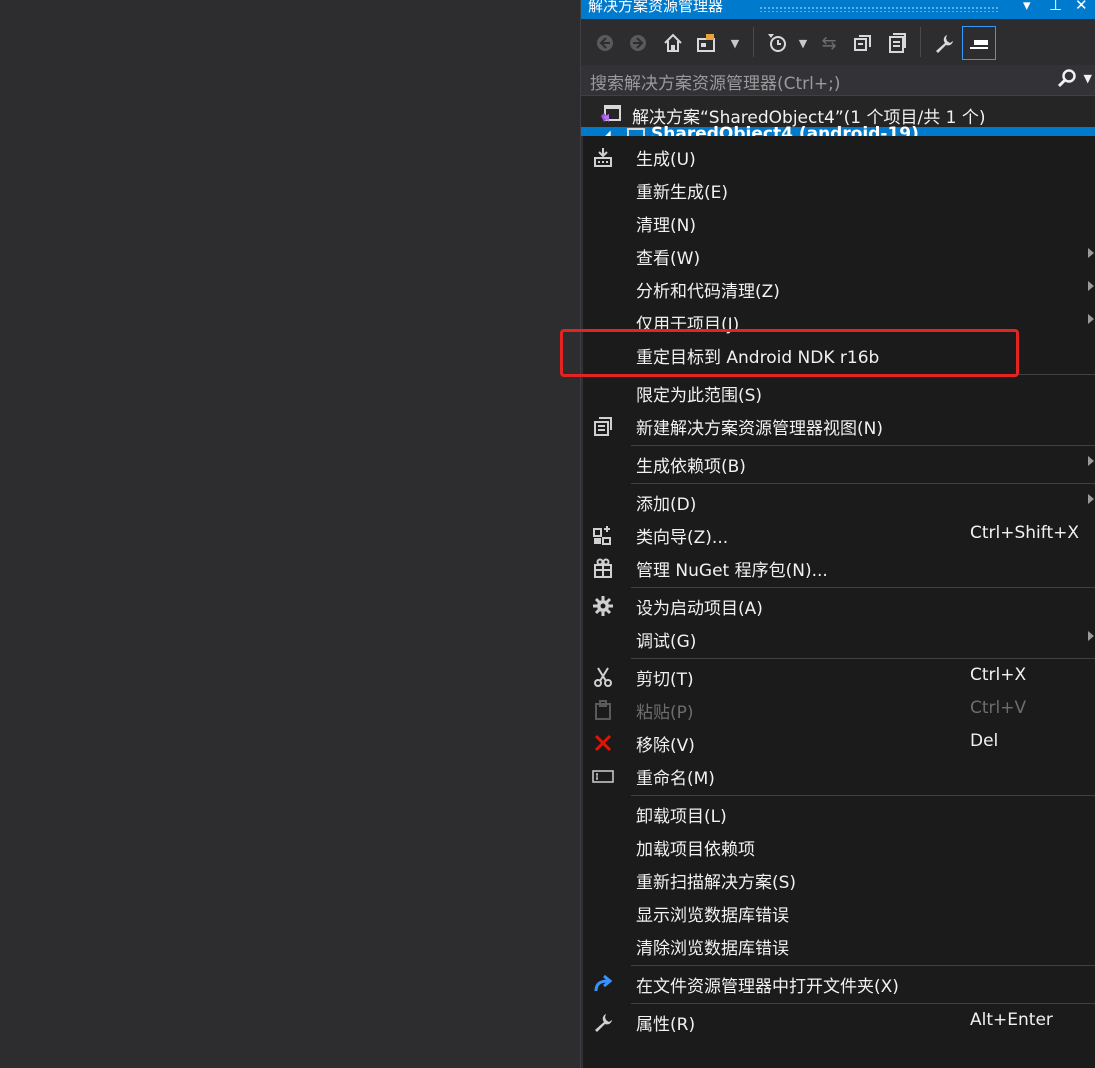  I want to click on properties-wrench-icon, so click(944, 43).